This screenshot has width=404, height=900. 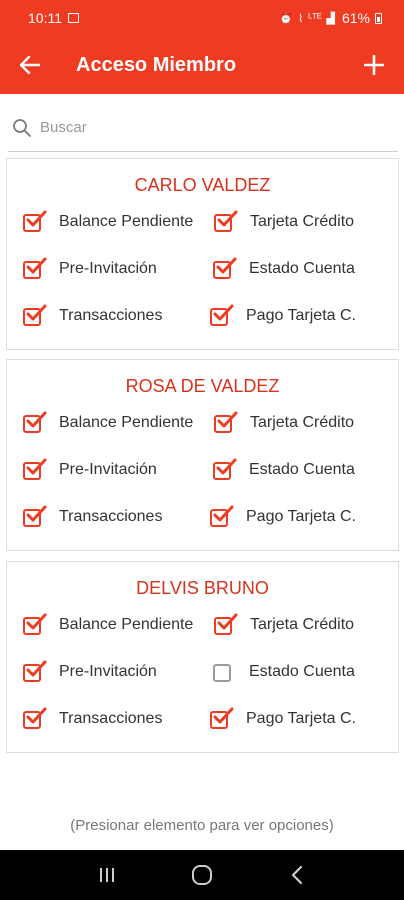 I want to click on member-name: ROSA DE VALDEZ, so click(x=202, y=386).